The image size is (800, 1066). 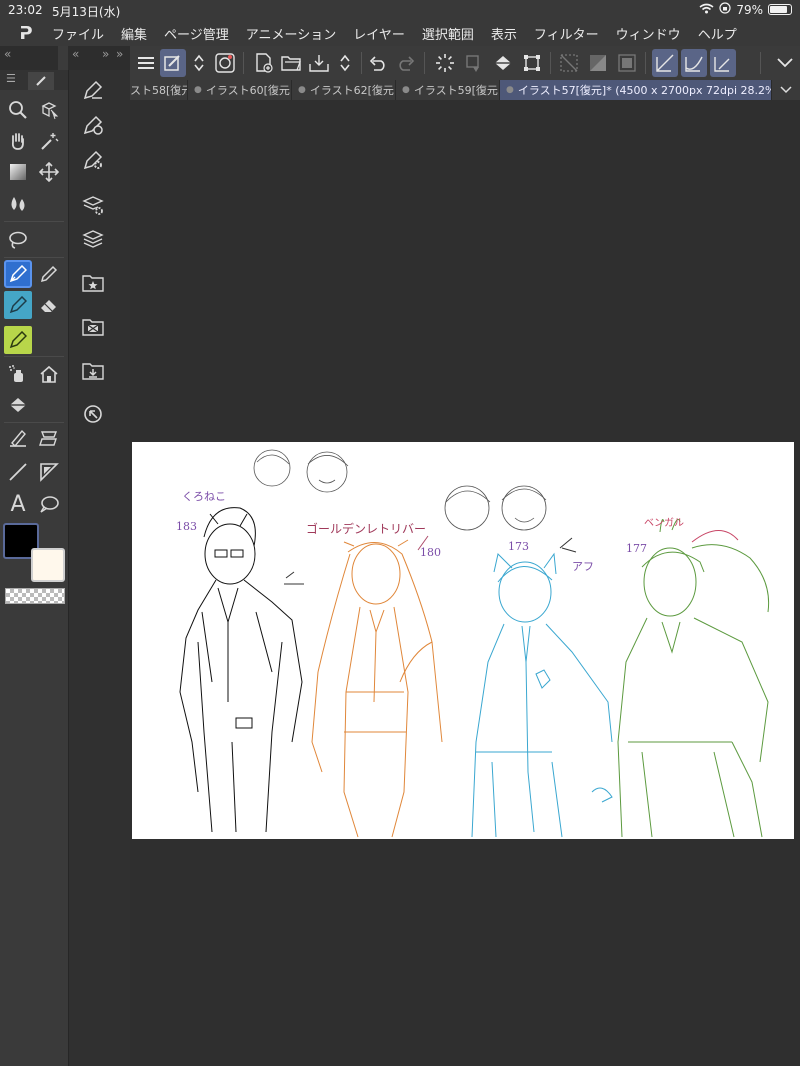 What do you see at coordinates (717, 33) in the screenshot?
I see `menu-help: ヘルプ` at bounding box center [717, 33].